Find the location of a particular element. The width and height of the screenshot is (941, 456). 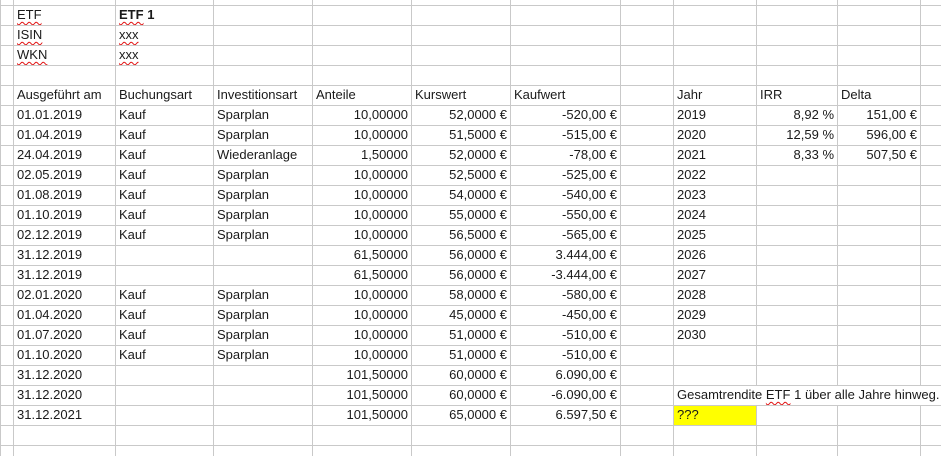

answer-cell: ??? is located at coordinates (715, 415).